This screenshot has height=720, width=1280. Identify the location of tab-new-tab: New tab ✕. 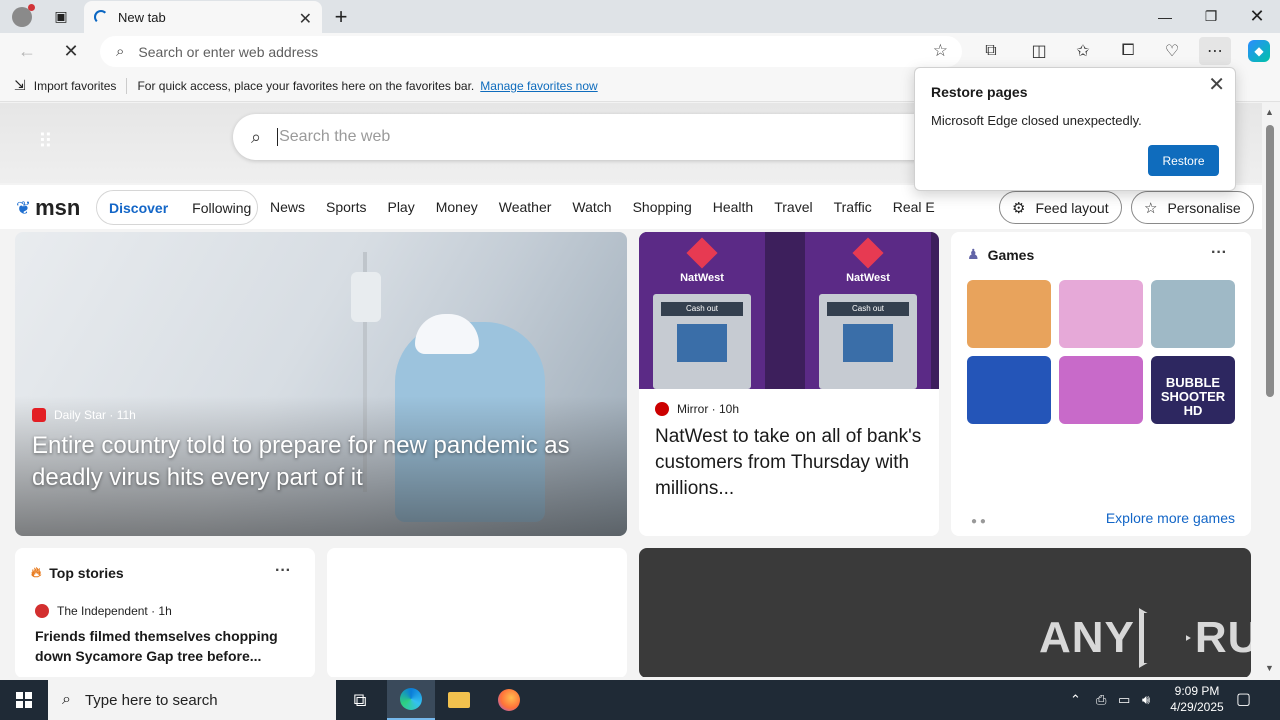
(203, 17).